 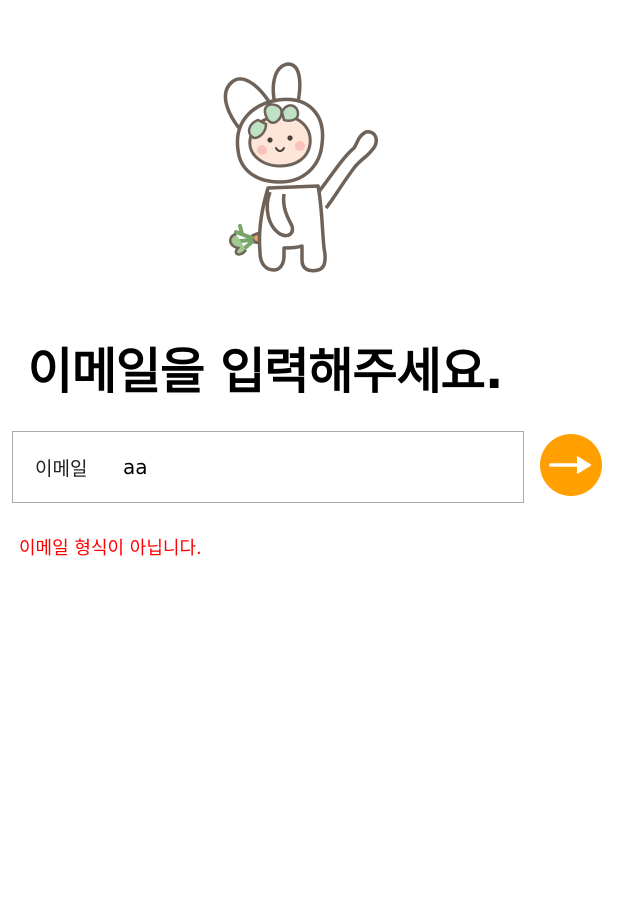 What do you see at coordinates (110, 548) in the screenshot?
I see `email-error-message: 이메일 형식이 아닙니다.` at bounding box center [110, 548].